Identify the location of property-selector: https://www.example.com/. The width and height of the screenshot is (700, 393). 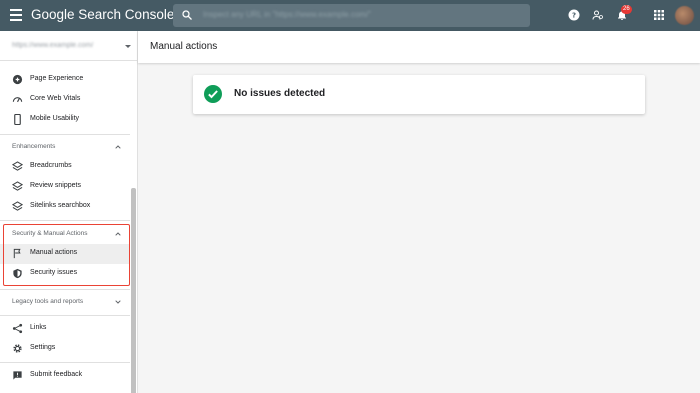
(68, 46).